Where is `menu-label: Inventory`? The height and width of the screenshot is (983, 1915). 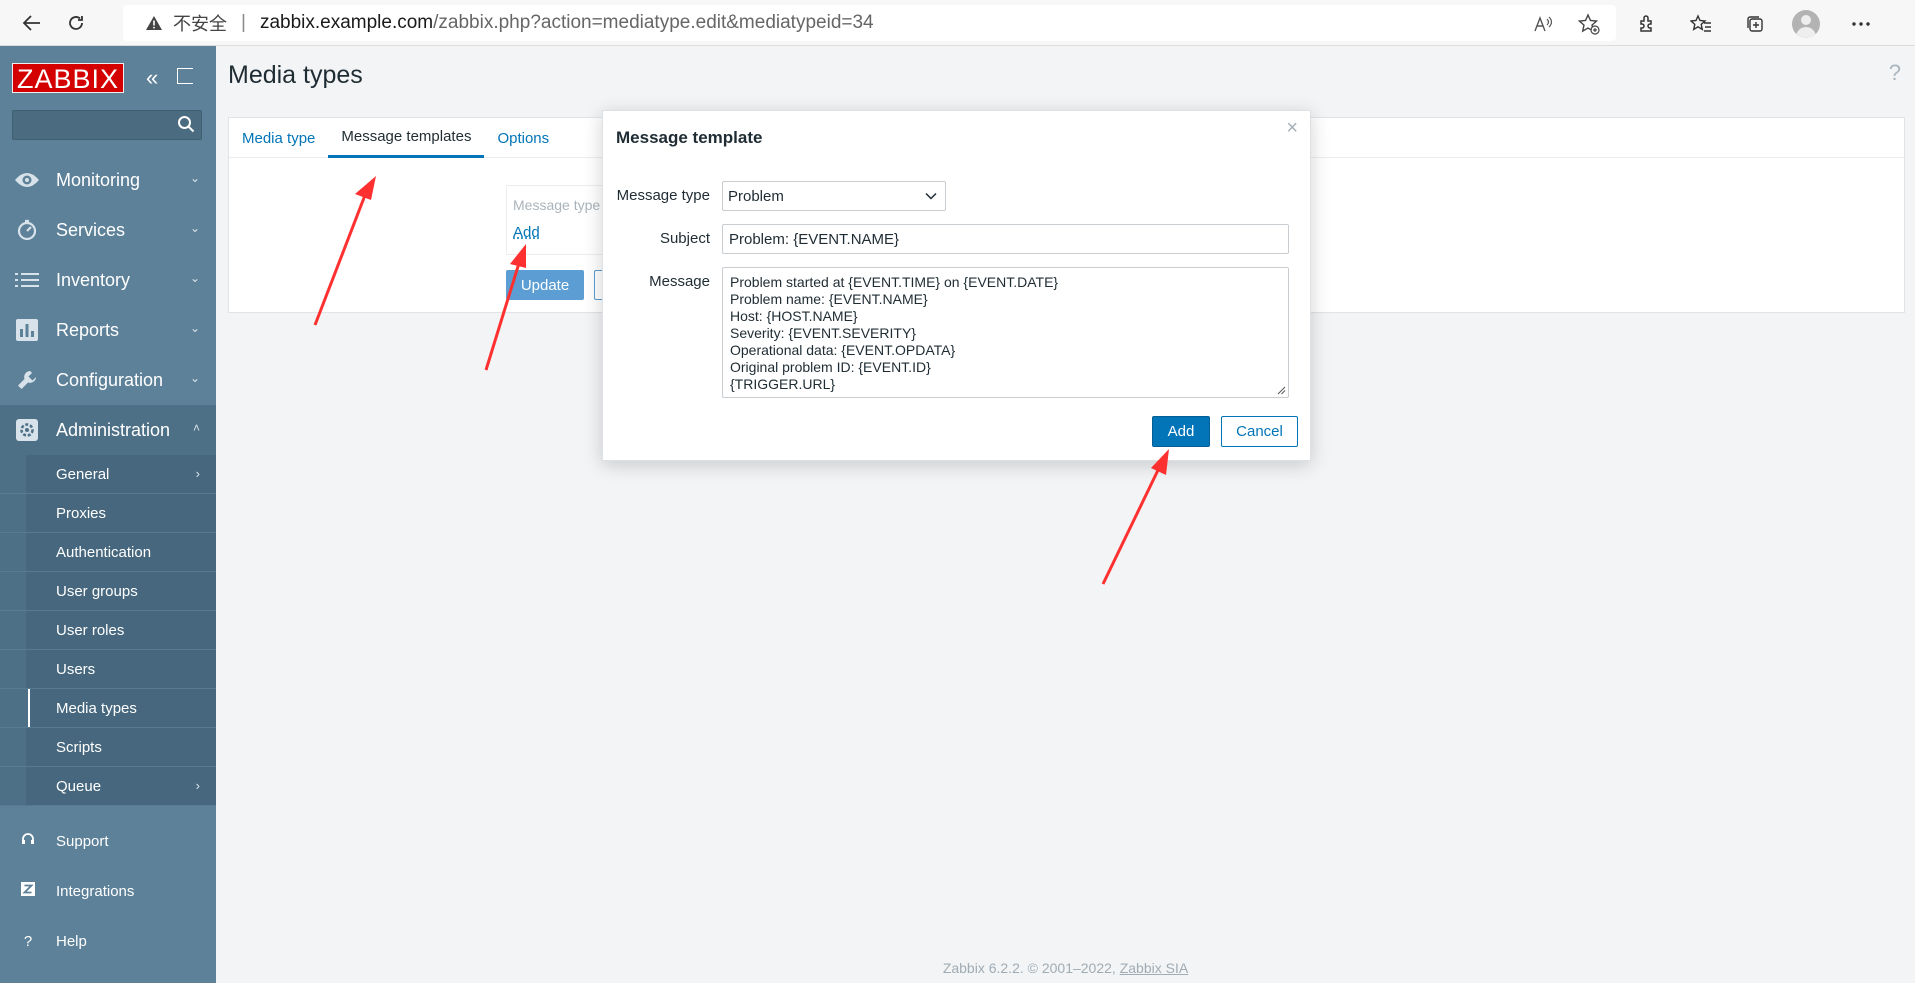
menu-label: Inventory is located at coordinates (93, 279).